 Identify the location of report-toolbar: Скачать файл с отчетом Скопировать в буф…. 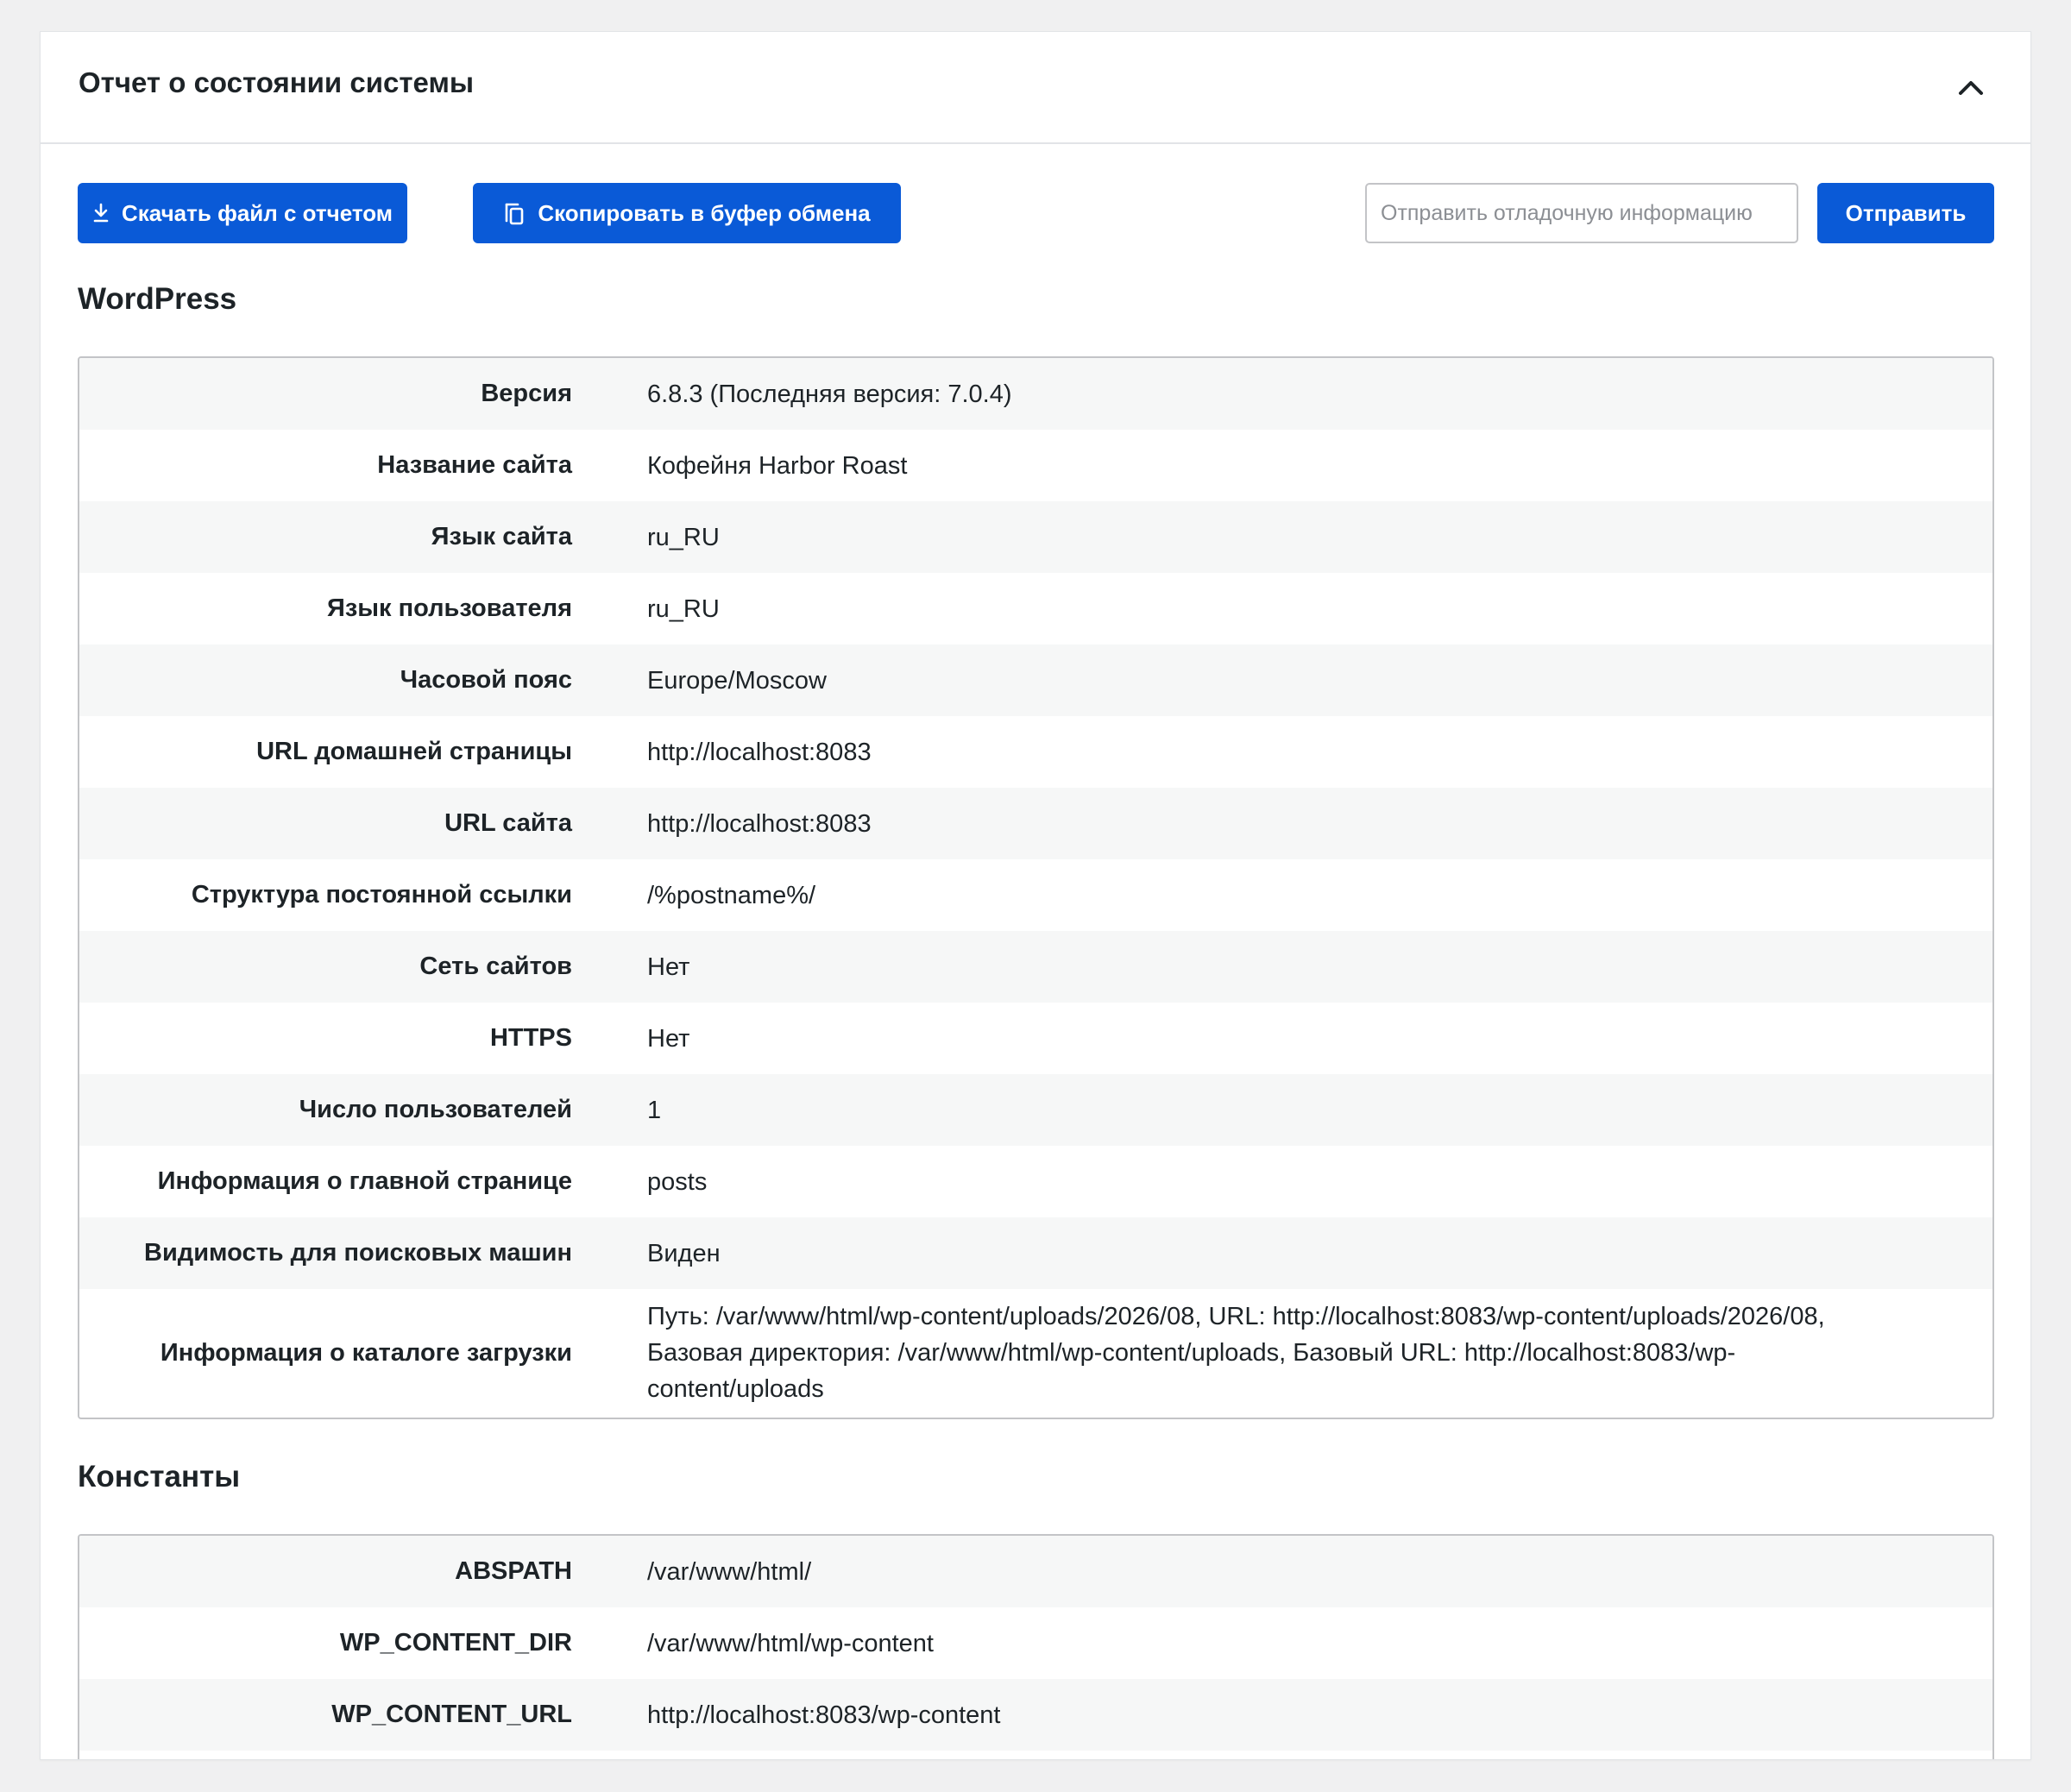
(1035, 213).